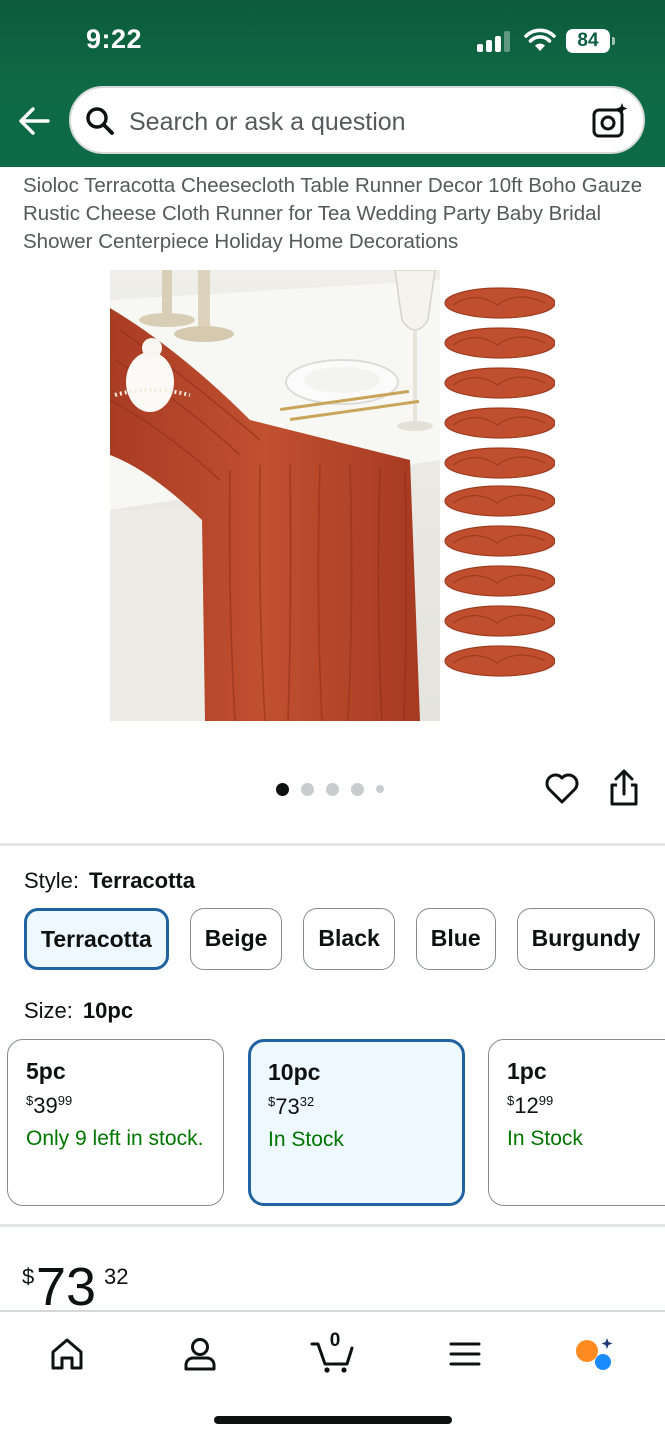 Image resolution: width=665 pixels, height=1440 pixels. I want to click on size-label-row: Size: 10pc, so click(78, 1011).